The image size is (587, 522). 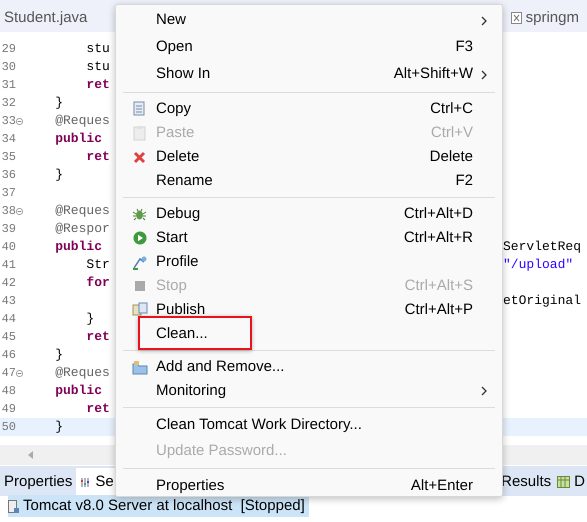 I want to click on line-number: 43, so click(x=8, y=301).